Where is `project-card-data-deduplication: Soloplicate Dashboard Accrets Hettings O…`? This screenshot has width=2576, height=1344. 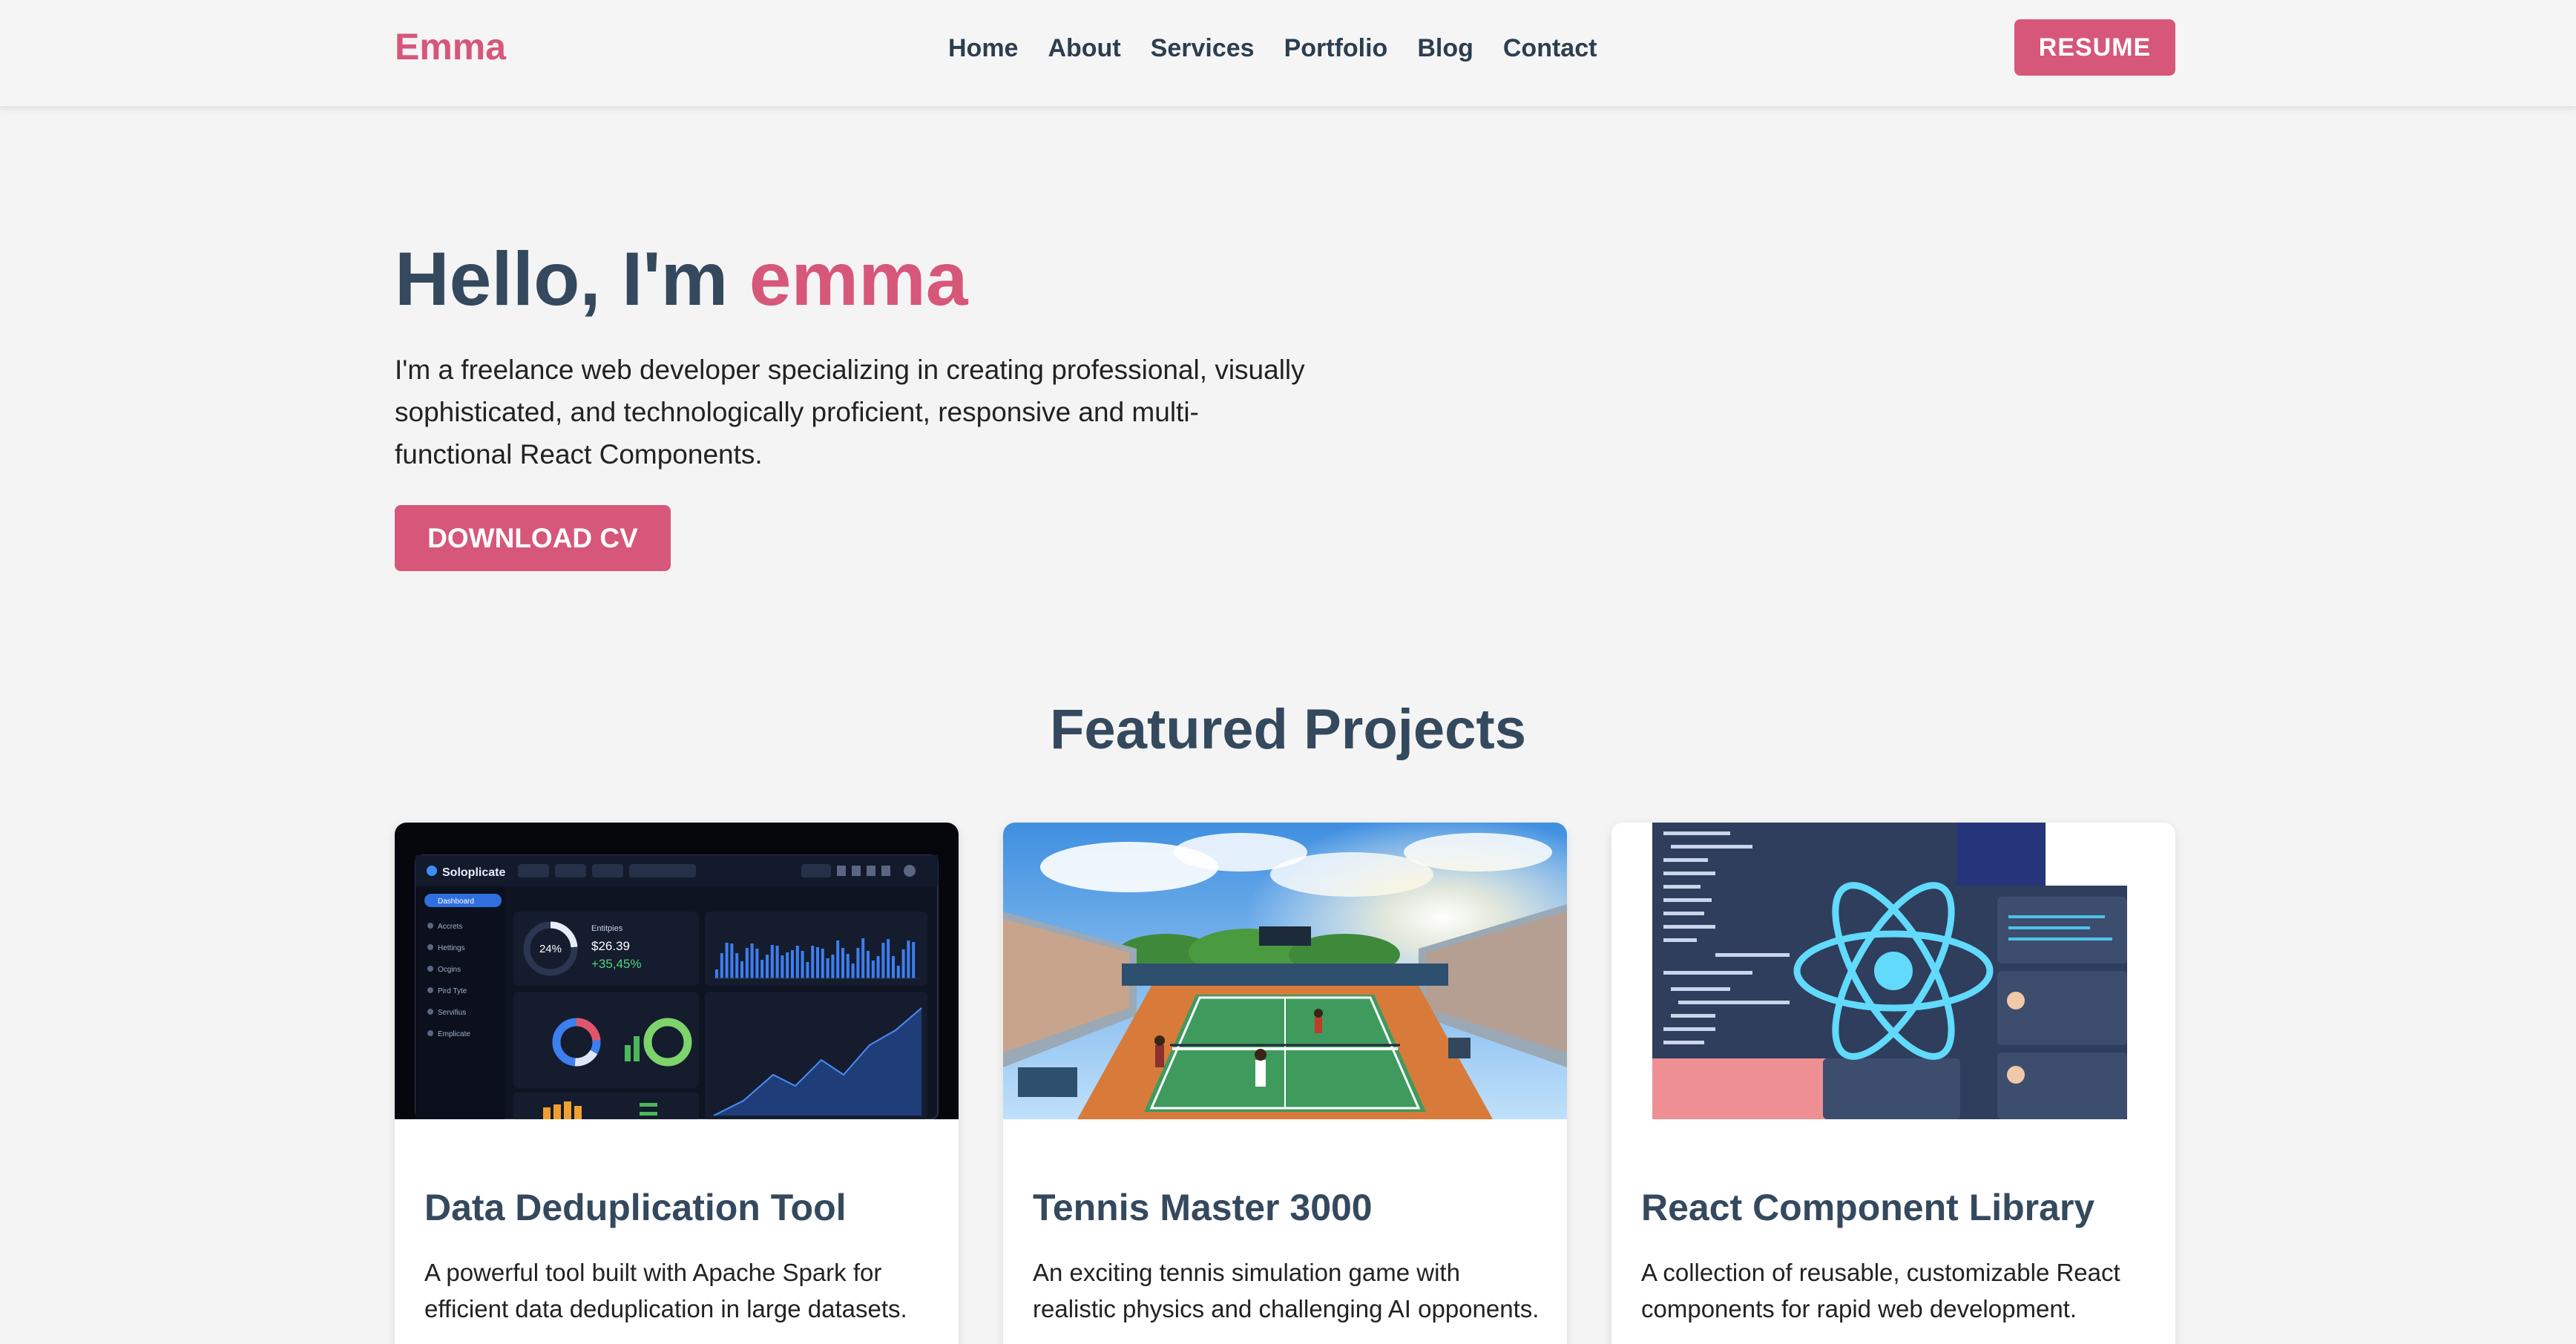
project-card-data-deduplication: Soloplicate Dashboard Accrets Hettings O… is located at coordinates (677, 1083).